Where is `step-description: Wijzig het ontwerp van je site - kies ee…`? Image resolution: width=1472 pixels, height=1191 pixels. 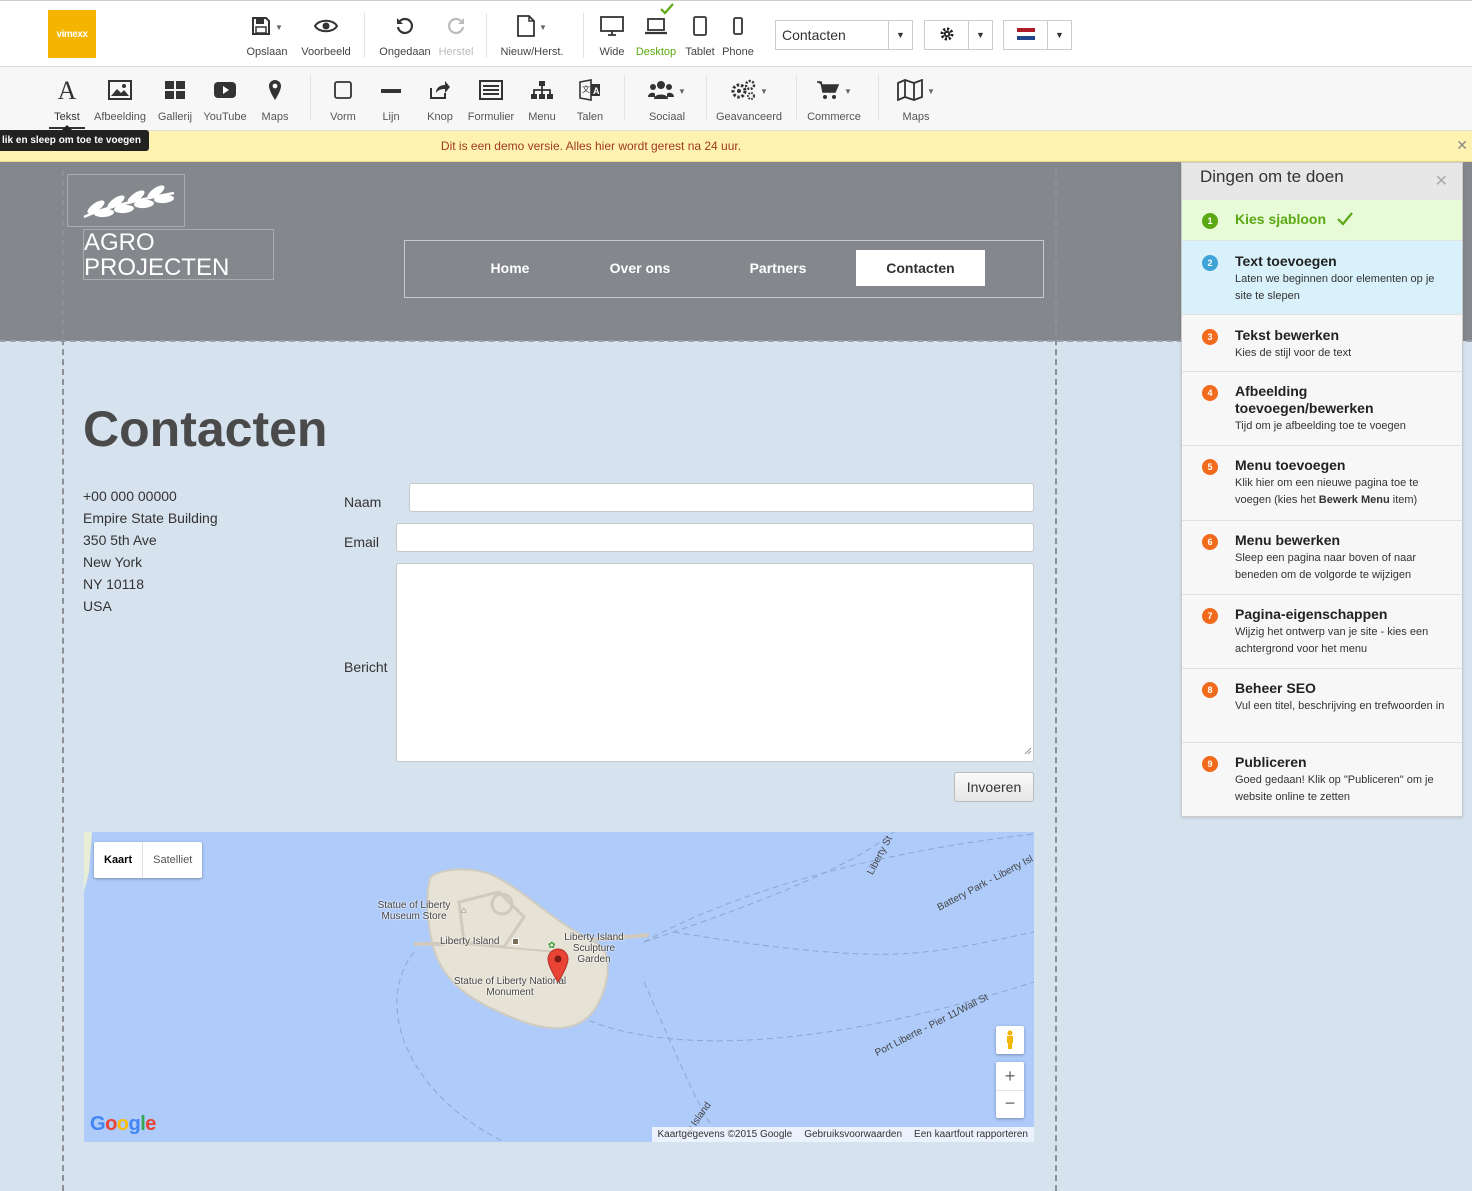
step-description: Wijzig het ontwerp van je site - kies ee… is located at coordinates (1332, 640).